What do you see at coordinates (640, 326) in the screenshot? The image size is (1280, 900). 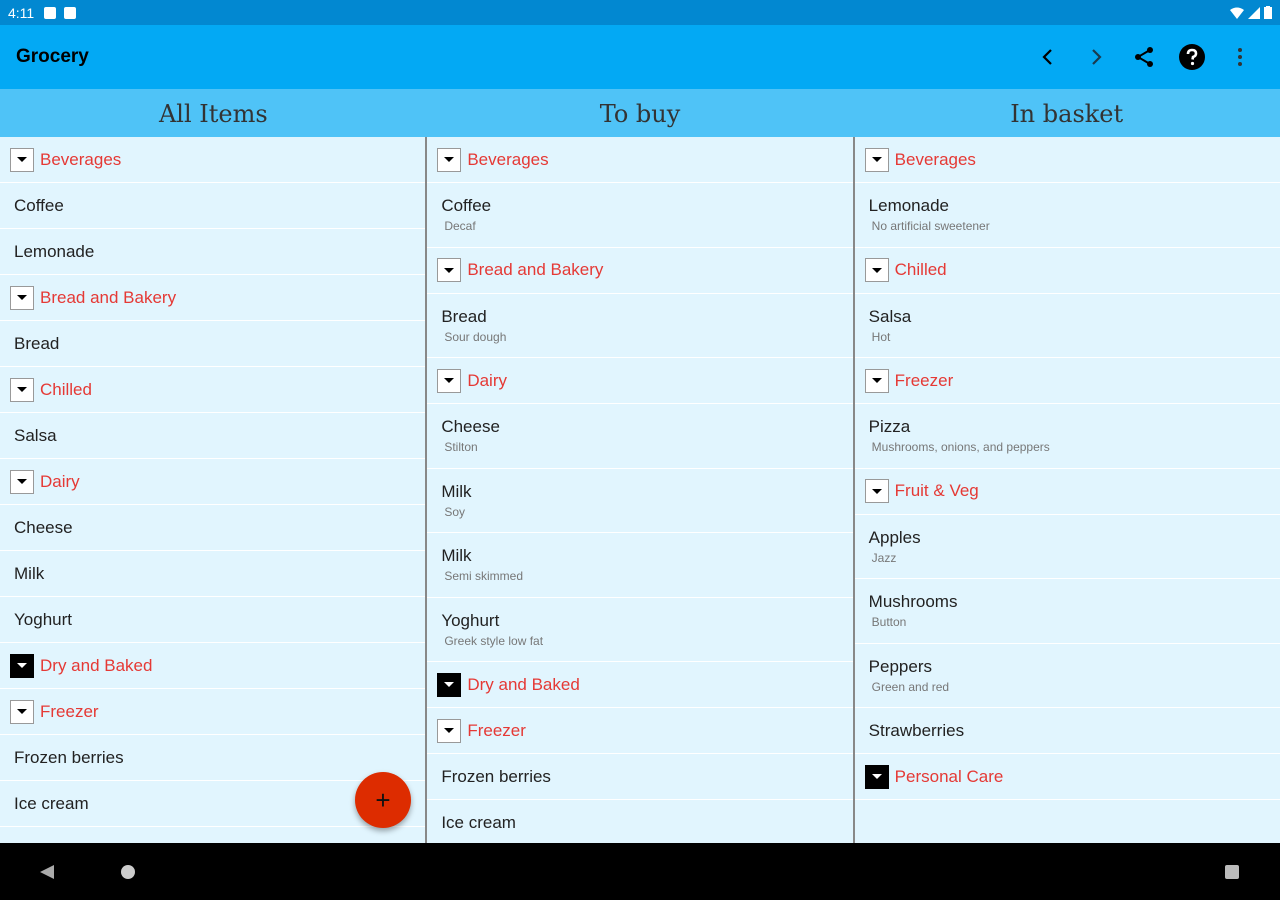 I see `list-item: Bread Sour dough` at bounding box center [640, 326].